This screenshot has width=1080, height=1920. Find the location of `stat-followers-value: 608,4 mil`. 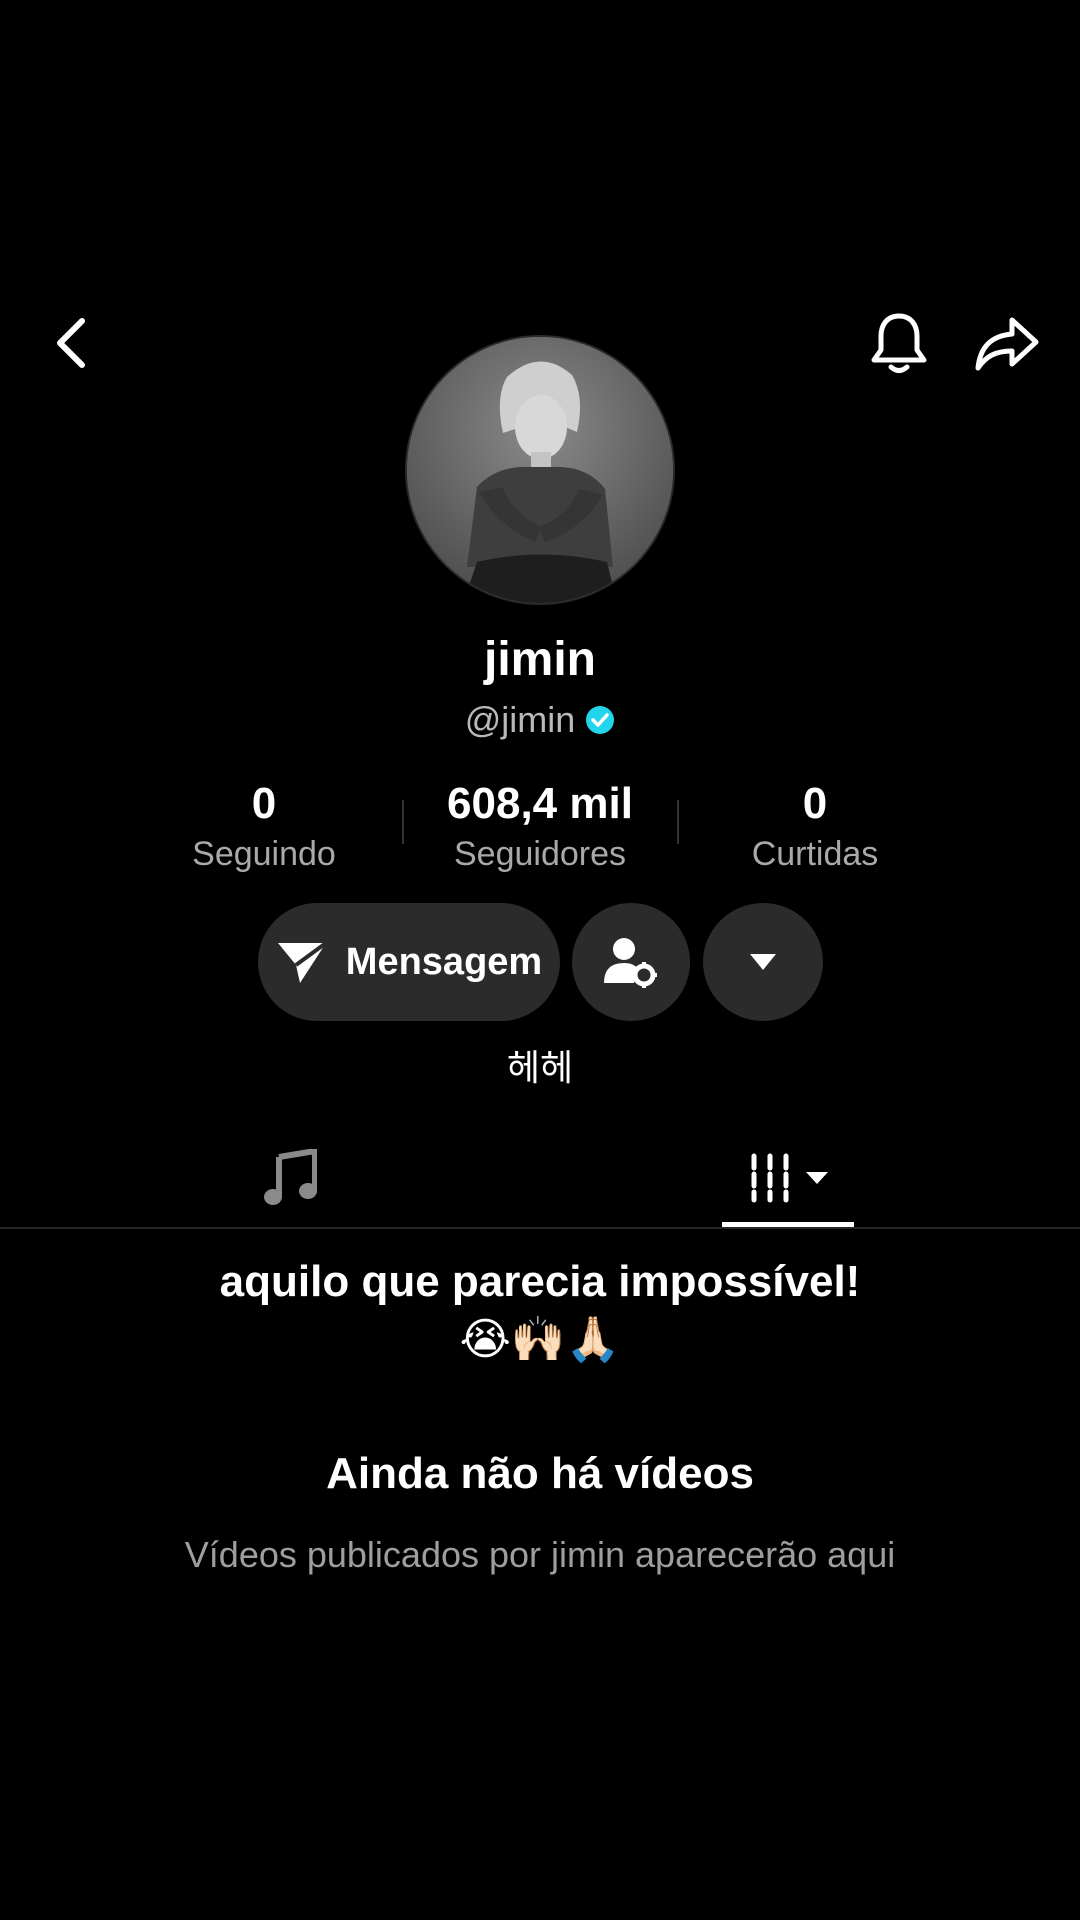

stat-followers-value: 608,4 mil is located at coordinates (540, 803).